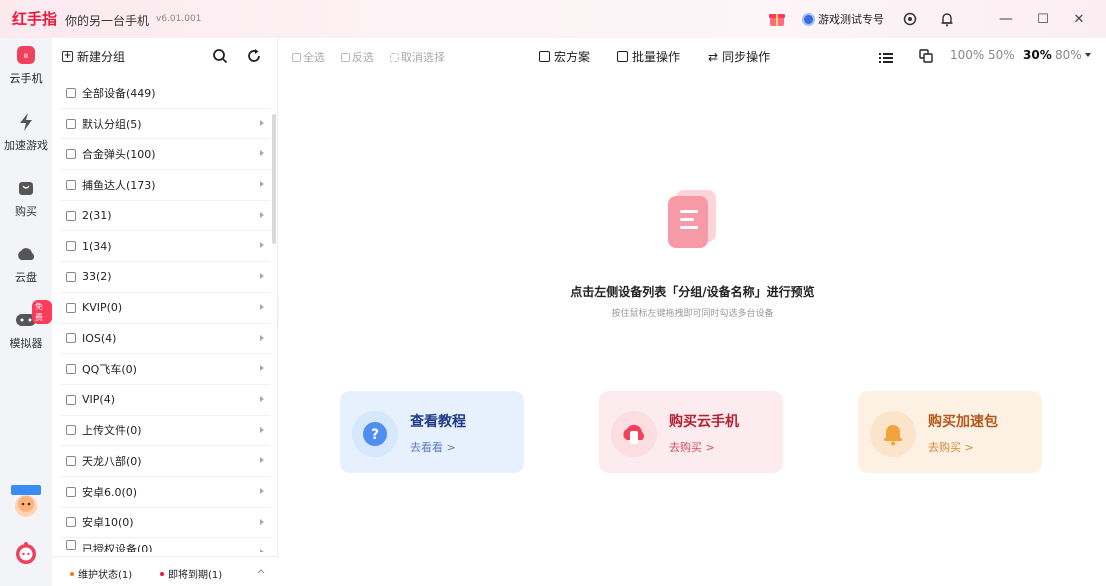  I want to click on app-subtitle: 你的另一台手机, so click(107, 21).